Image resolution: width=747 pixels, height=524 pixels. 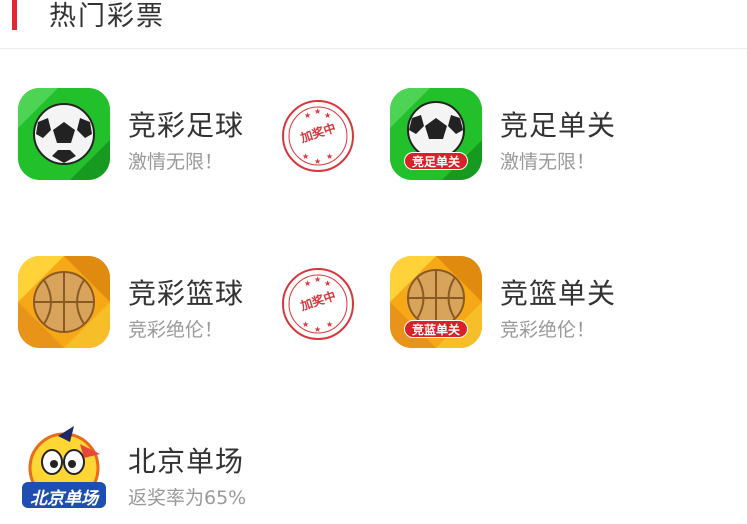 What do you see at coordinates (107, 16) in the screenshot?
I see `section-title: 热门彩票` at bounding box center [107, 16].